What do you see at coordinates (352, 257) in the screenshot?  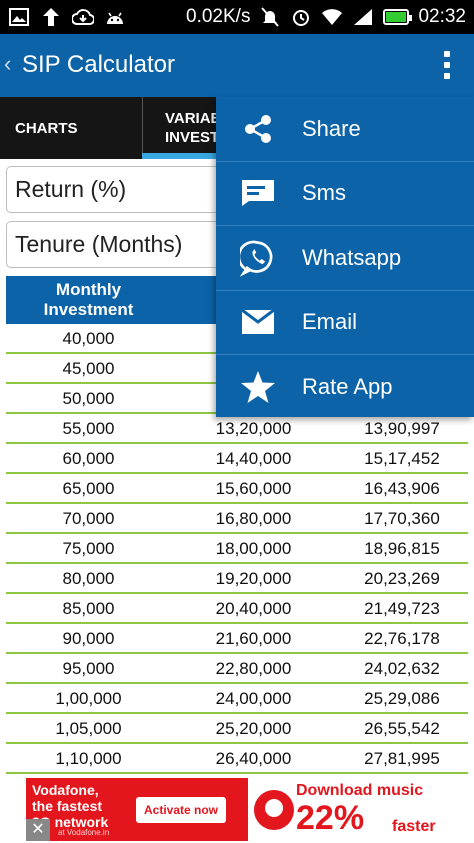 I see `menu-label-whatsapp: Whatsapp` at bounding box center [352, 257].